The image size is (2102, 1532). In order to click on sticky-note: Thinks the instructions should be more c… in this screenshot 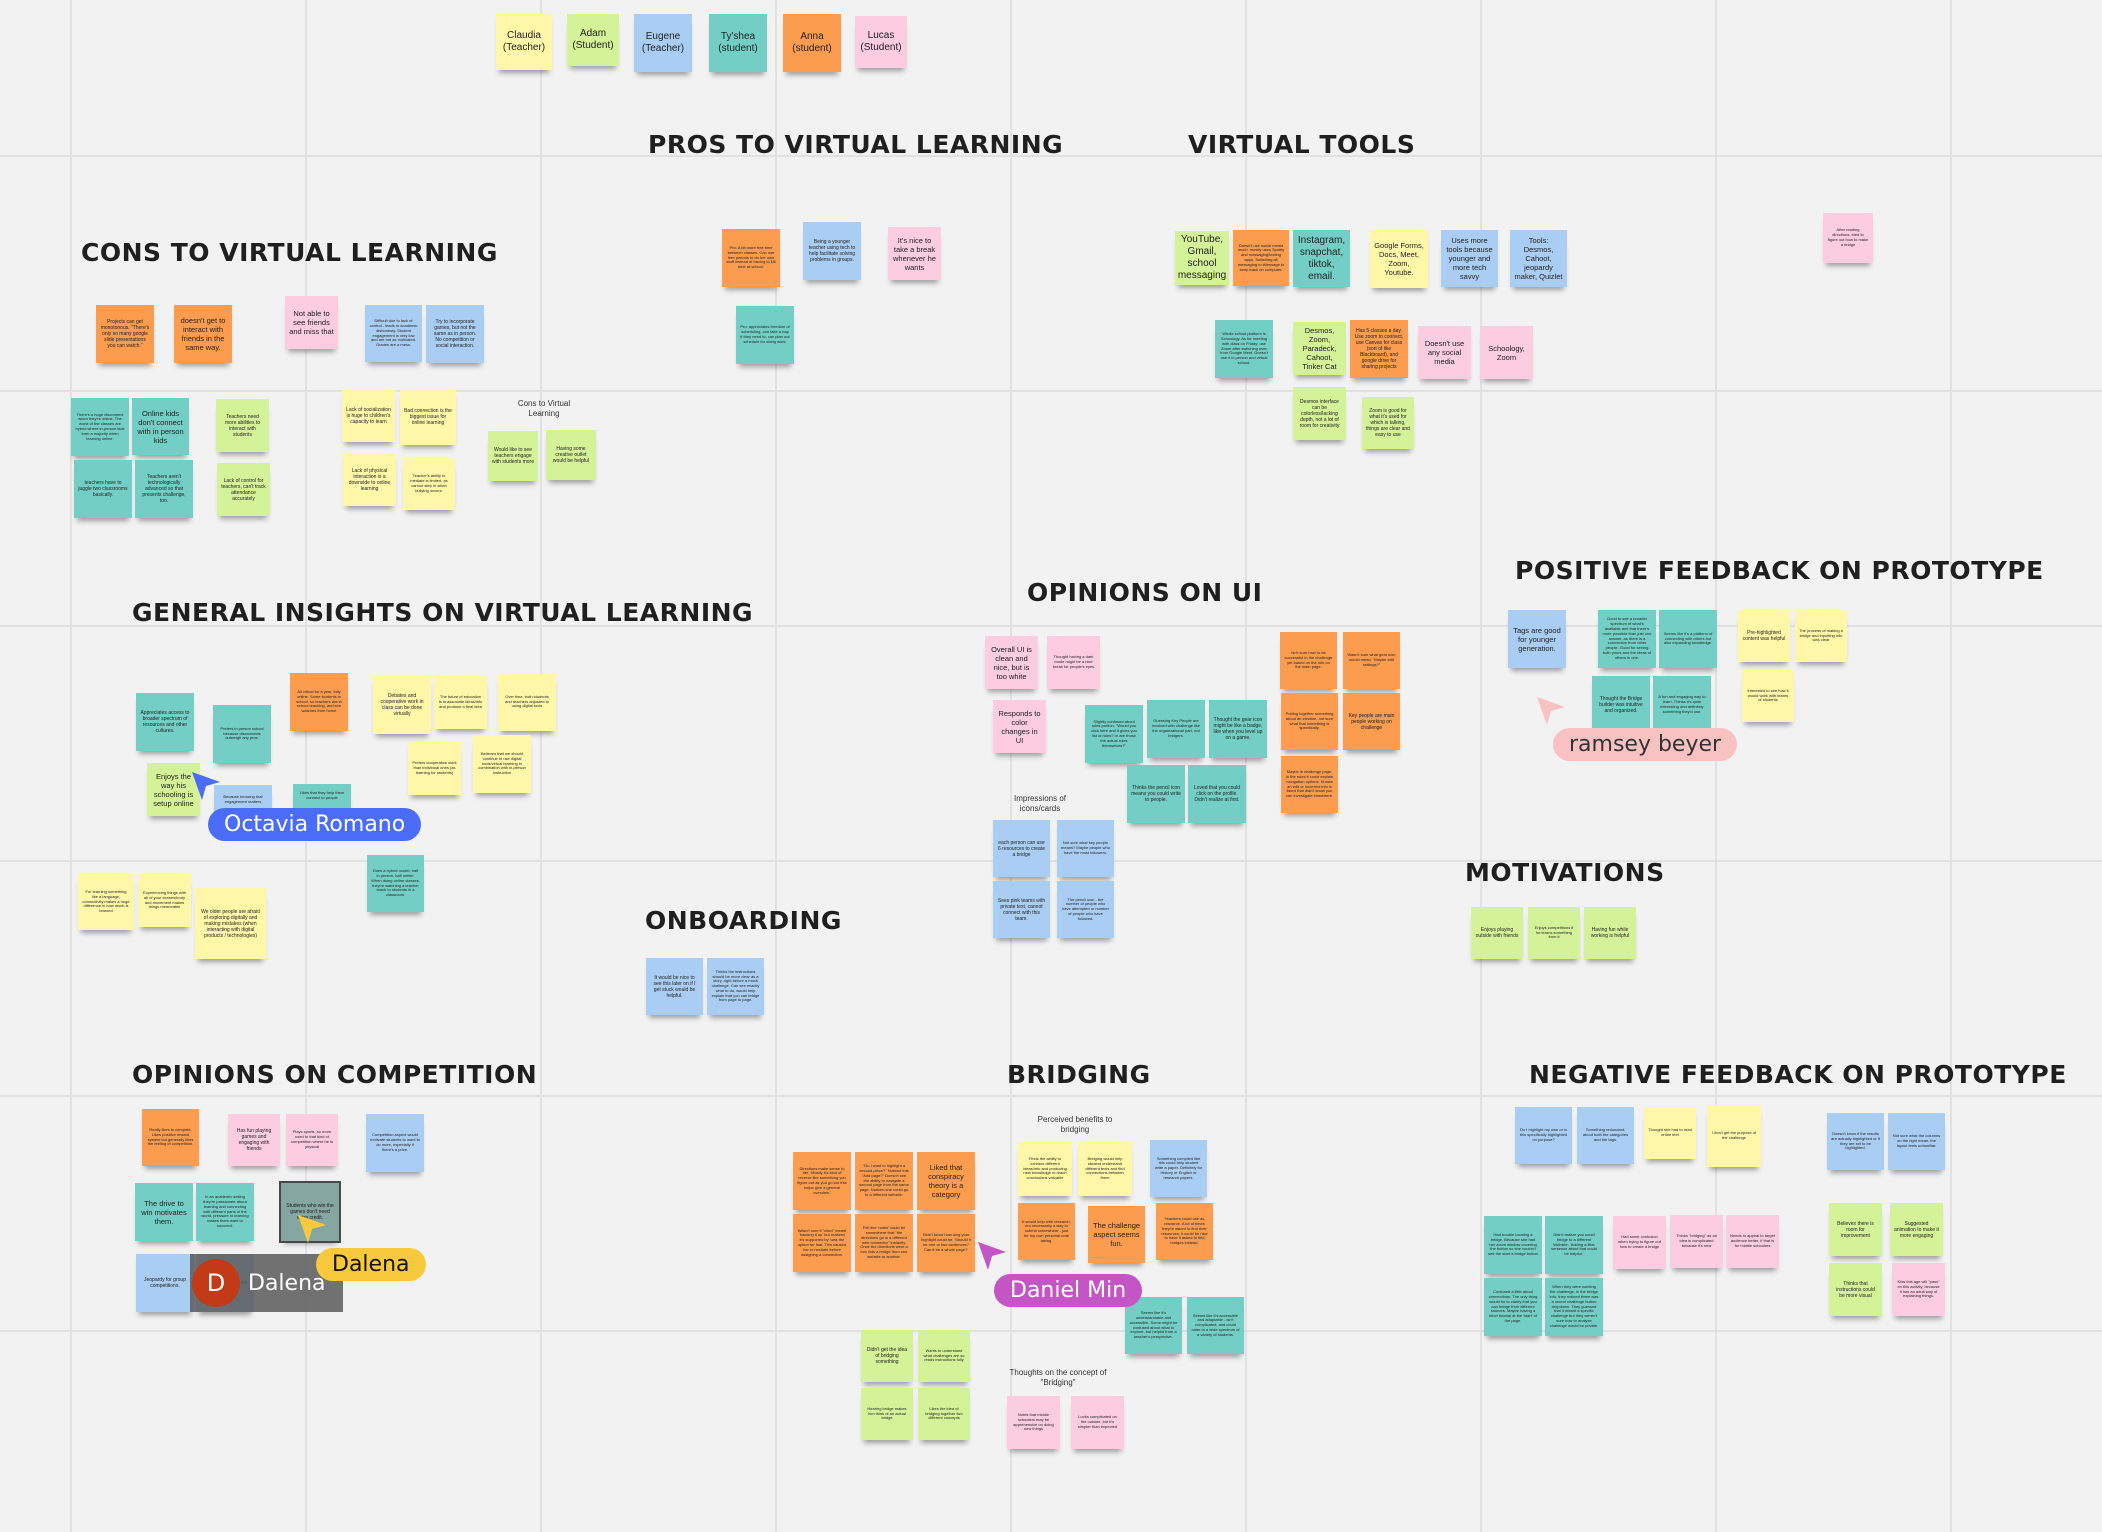, I will do `click(735, 986)`.